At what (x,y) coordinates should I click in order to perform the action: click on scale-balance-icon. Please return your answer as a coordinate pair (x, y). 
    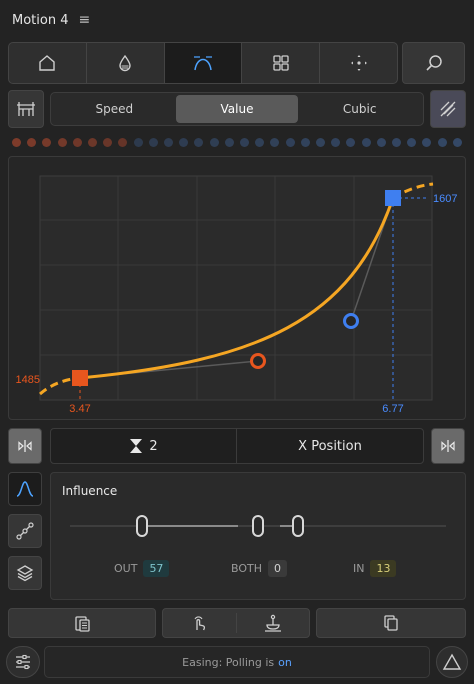
    Looking at the image, I should click on (273, 623).